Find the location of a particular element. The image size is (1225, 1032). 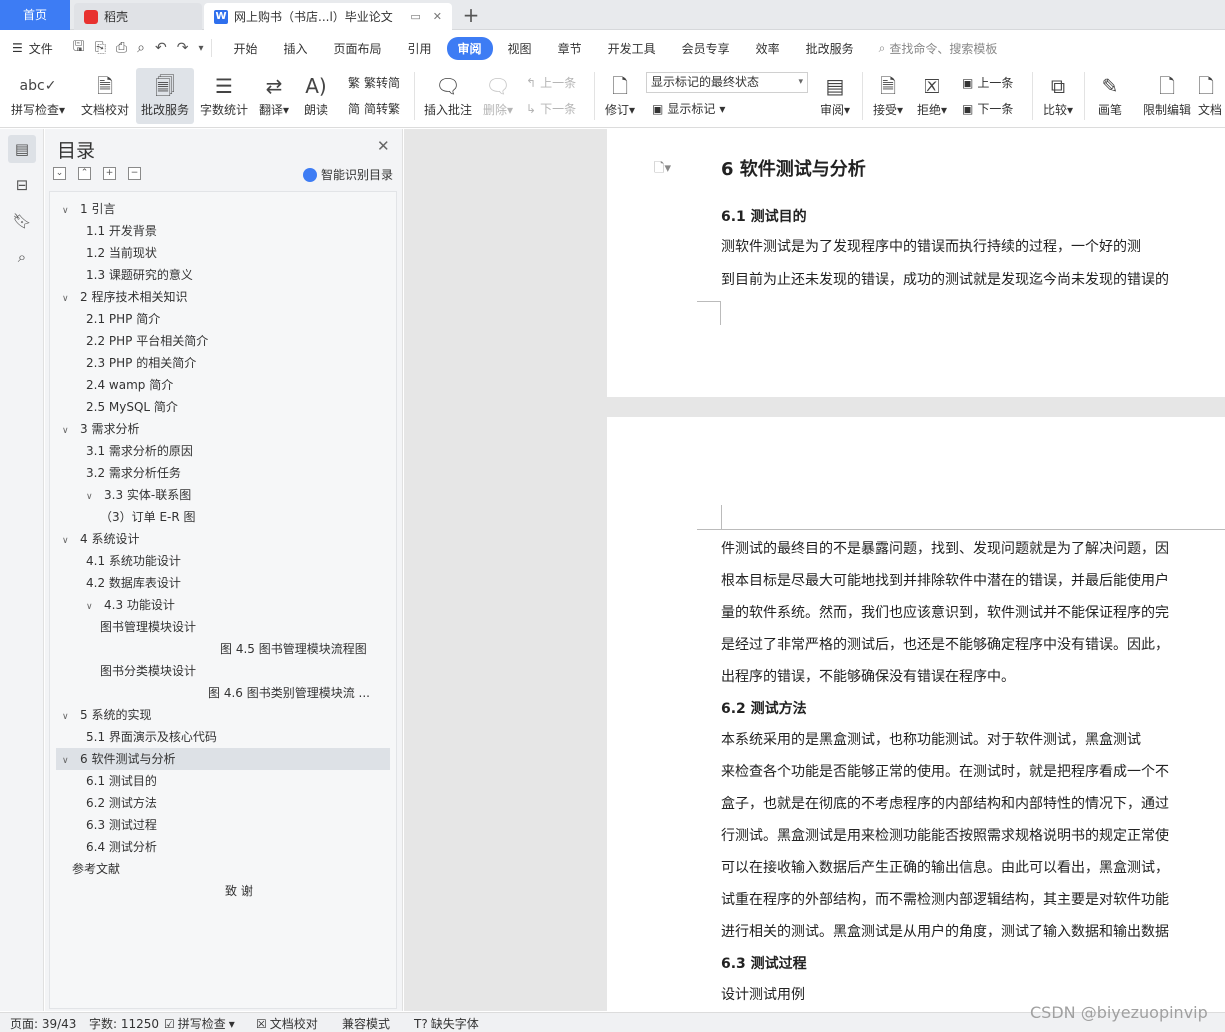

smart-toc-button: 智能识别目录 is located at coordinates (348, 174).